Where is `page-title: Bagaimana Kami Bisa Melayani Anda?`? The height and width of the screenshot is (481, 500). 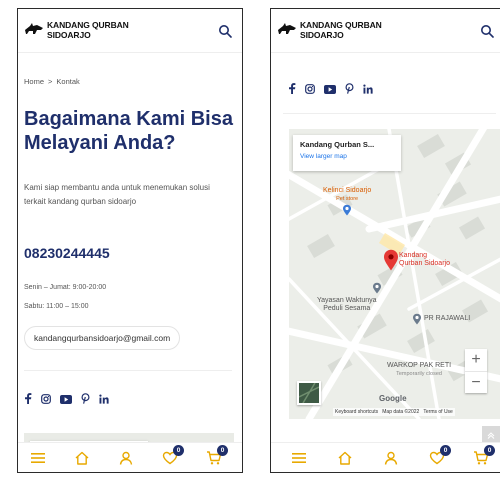
page-title: Bagaimana Kami Bisa Melayani Anda? is located at coordinates (128, 131).